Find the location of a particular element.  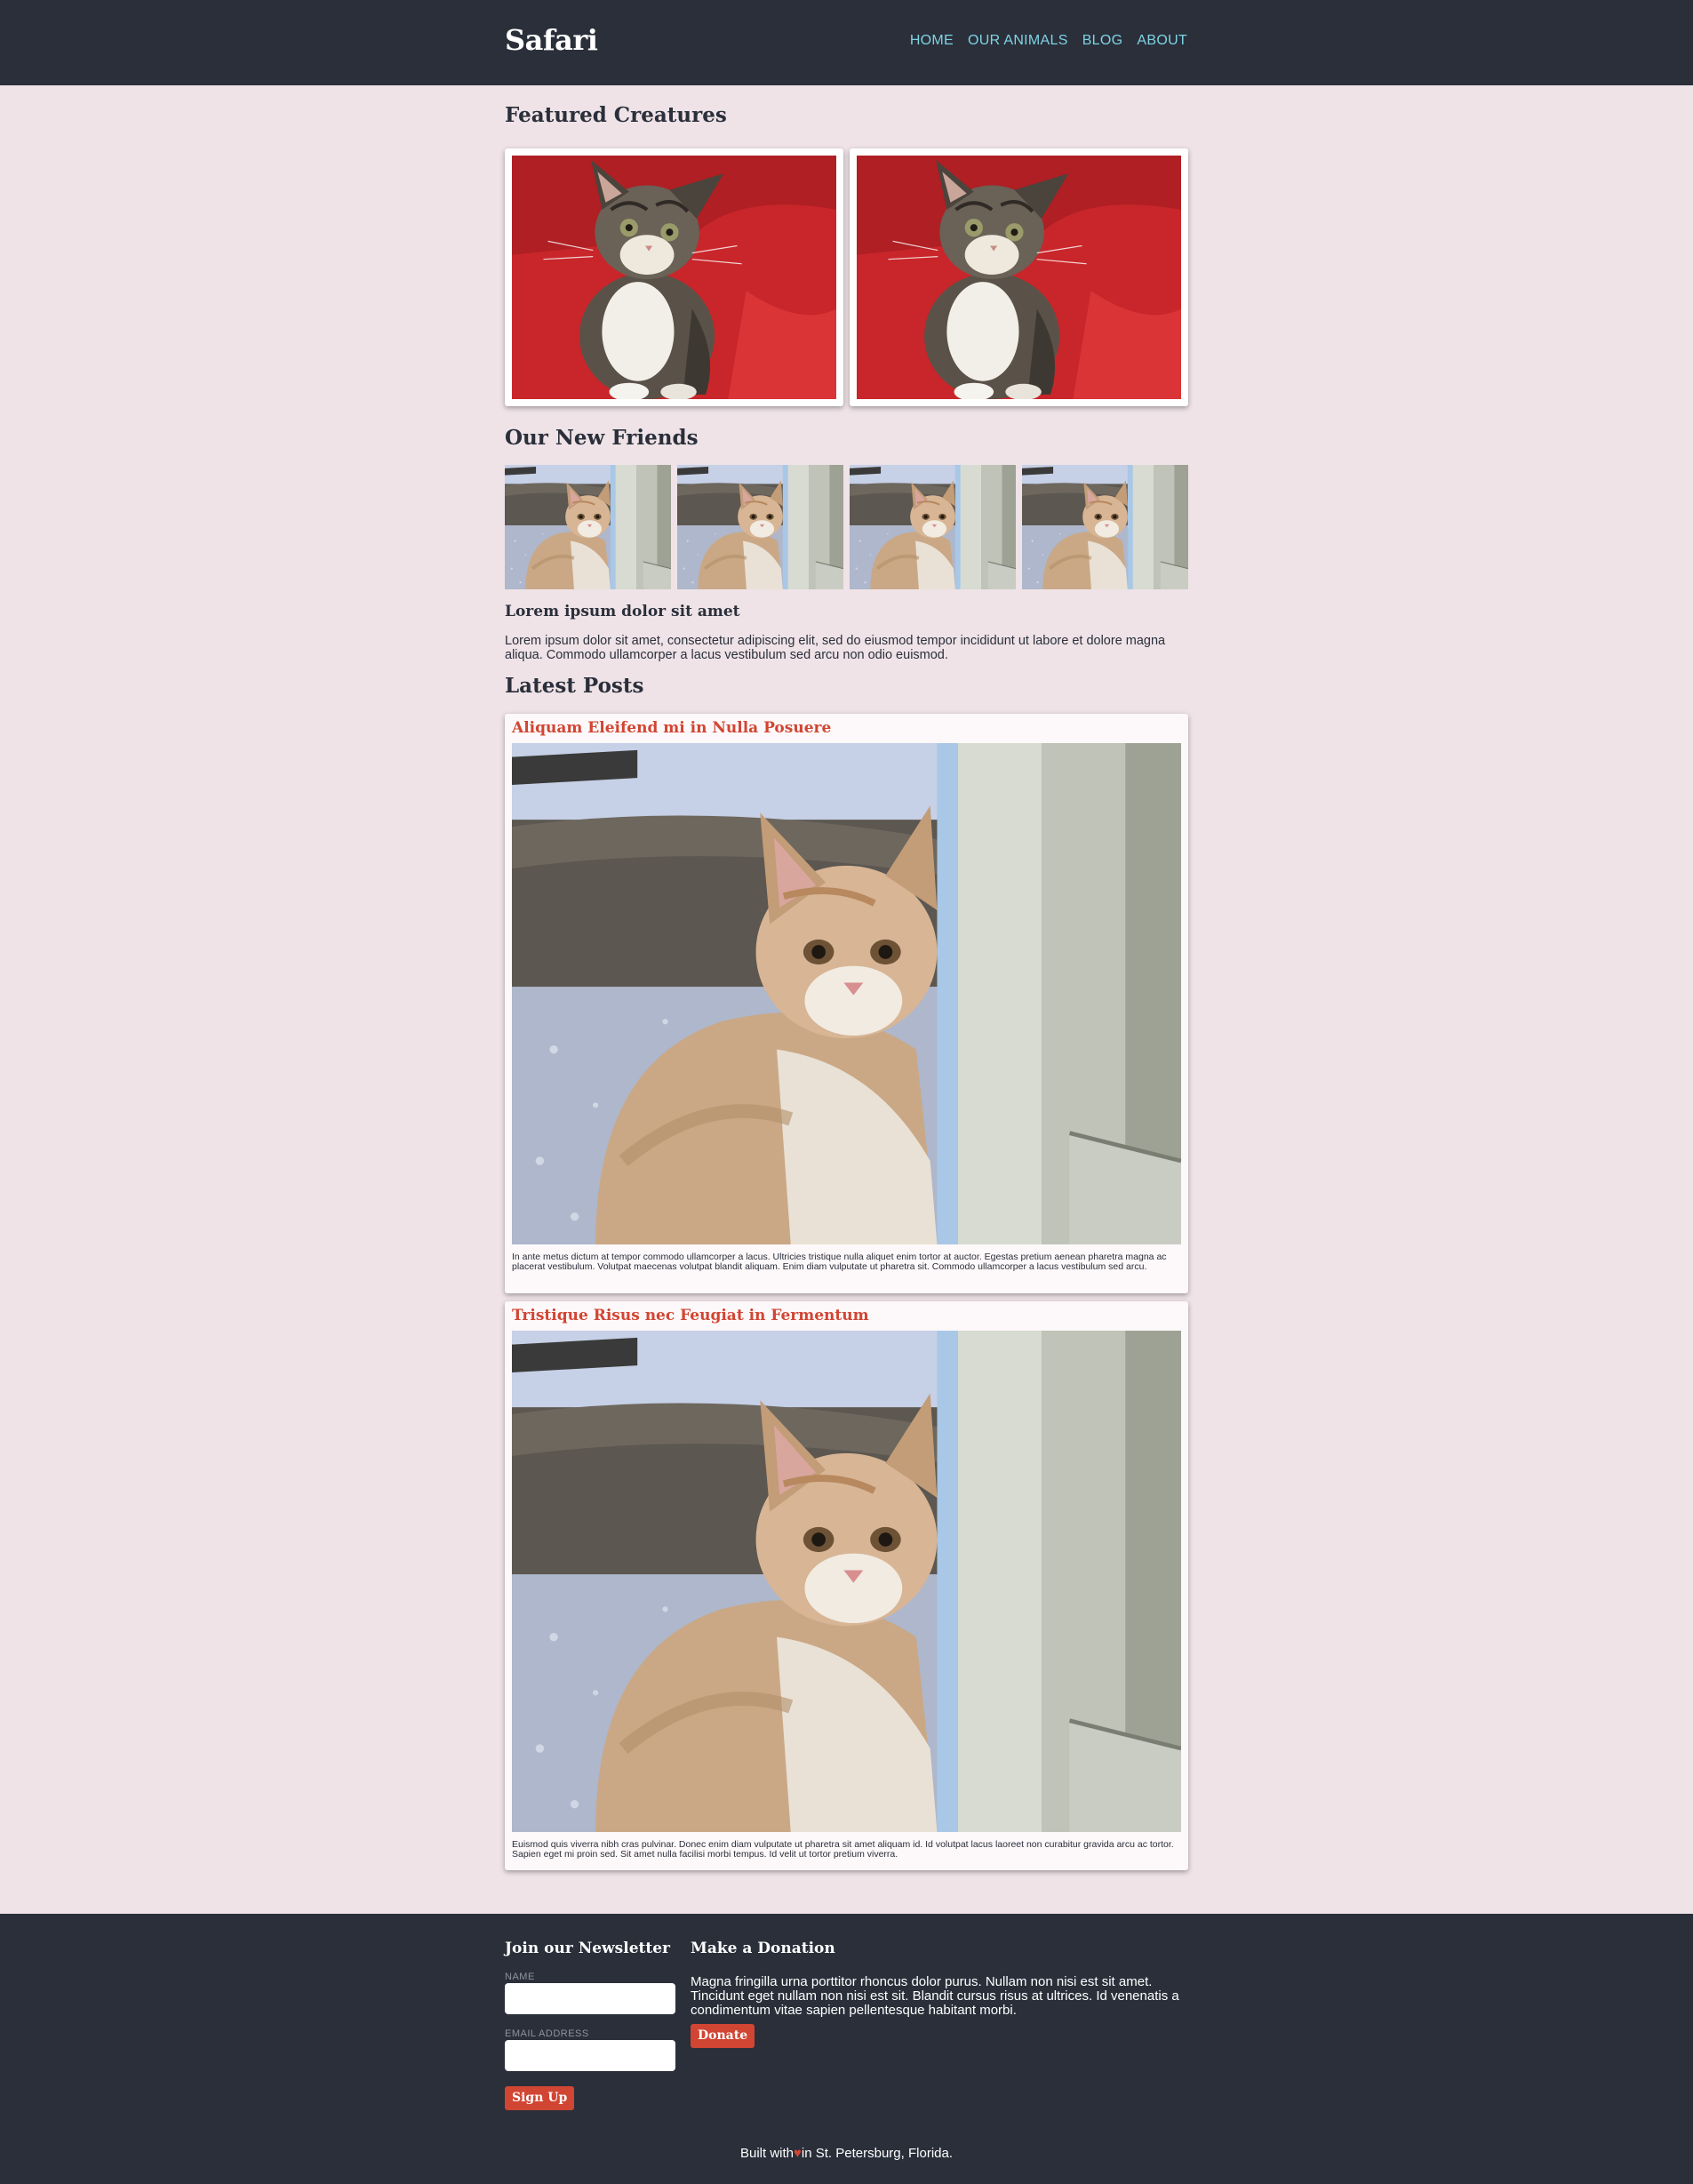

donate-button: Donate is located at coordinates (723, 2036).